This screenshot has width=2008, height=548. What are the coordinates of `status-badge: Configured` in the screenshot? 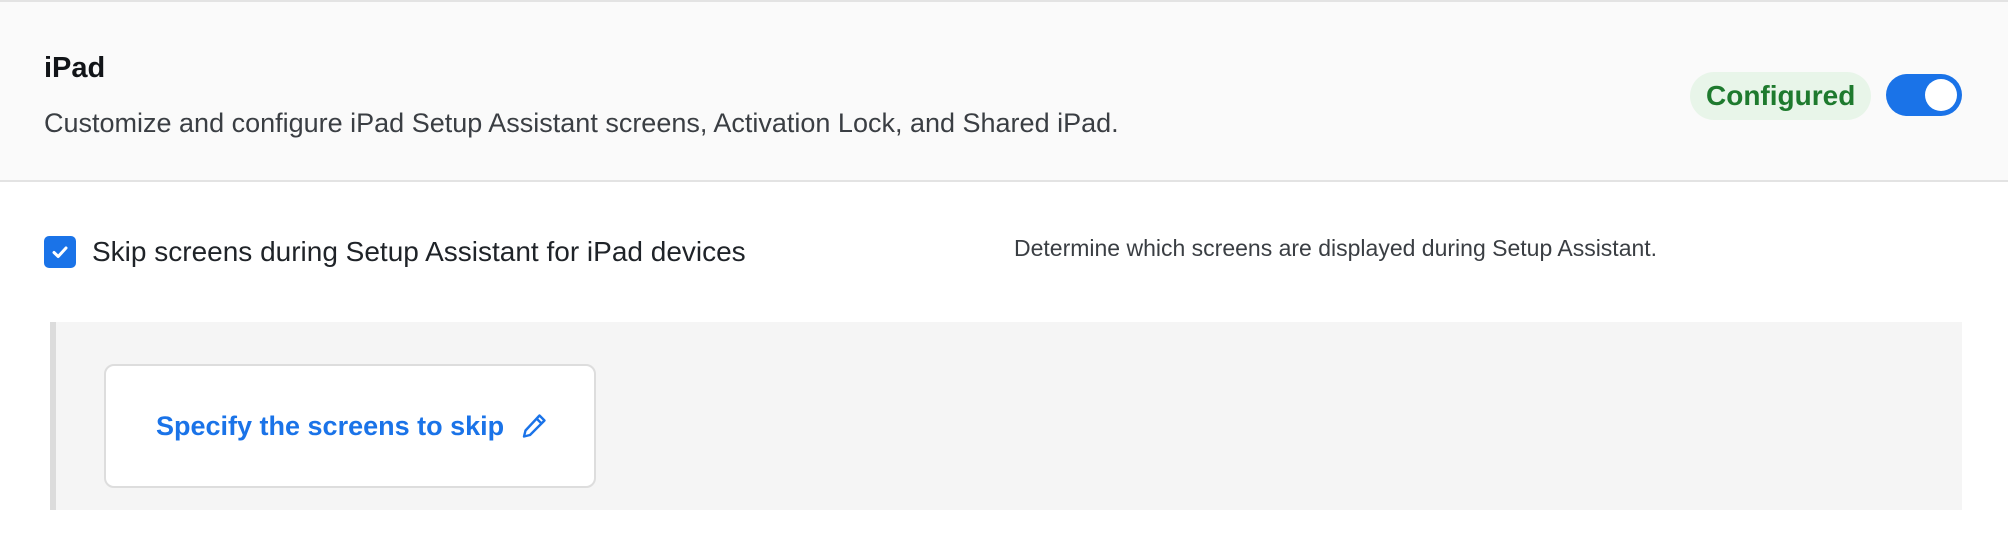 It's located at (1781, 96).